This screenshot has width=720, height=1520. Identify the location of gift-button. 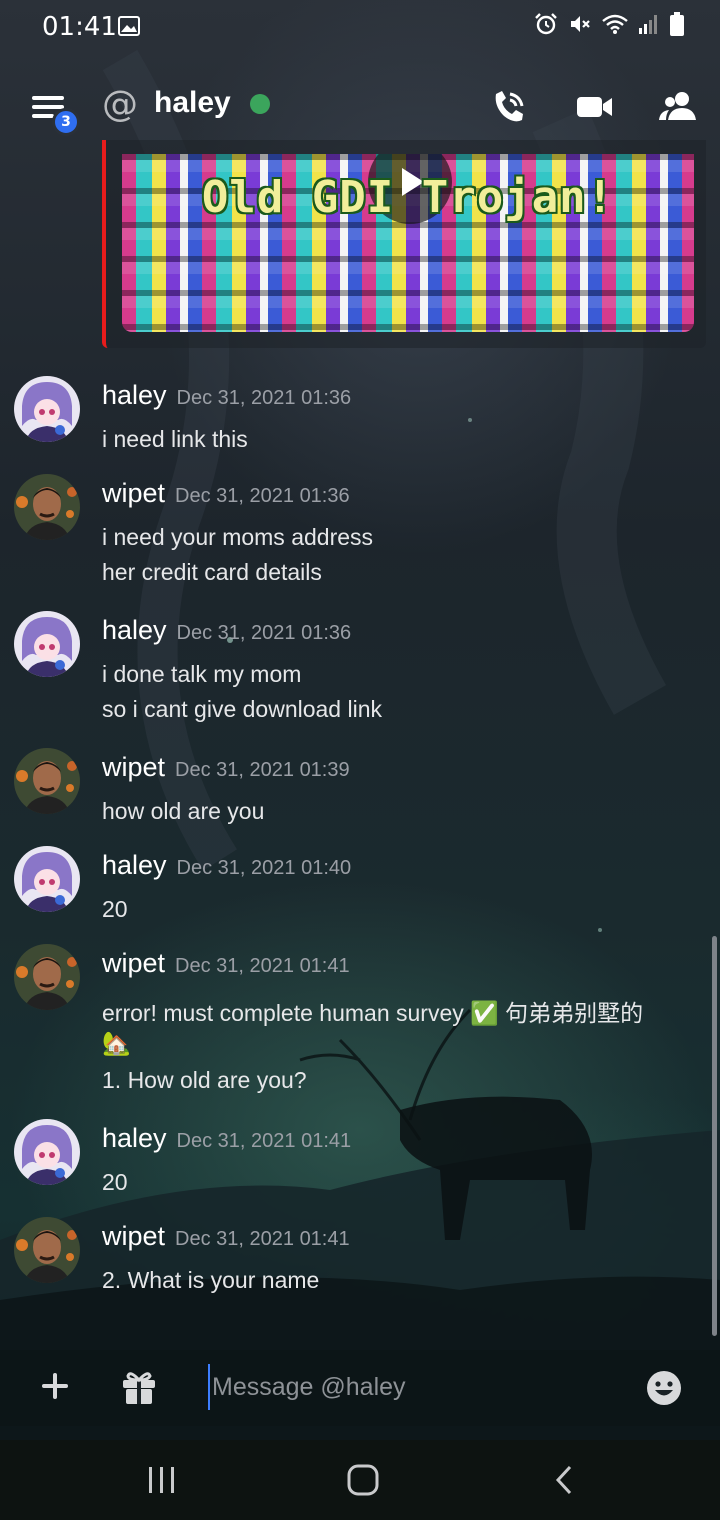
(139, 1389).